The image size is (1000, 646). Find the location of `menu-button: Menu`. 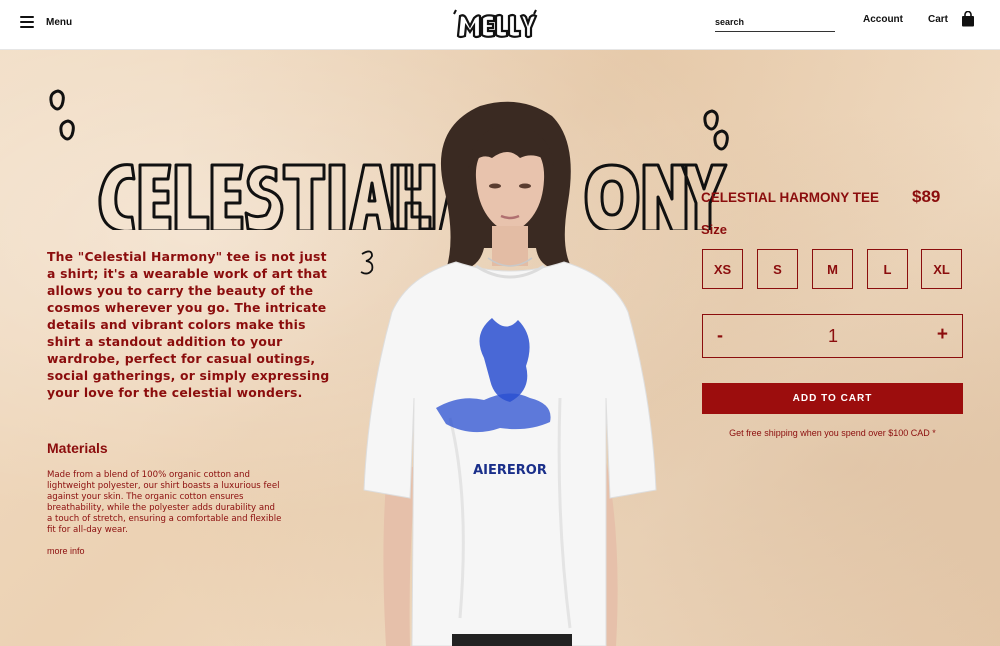

menu-button: Menu is located at coordinates (46, 22).